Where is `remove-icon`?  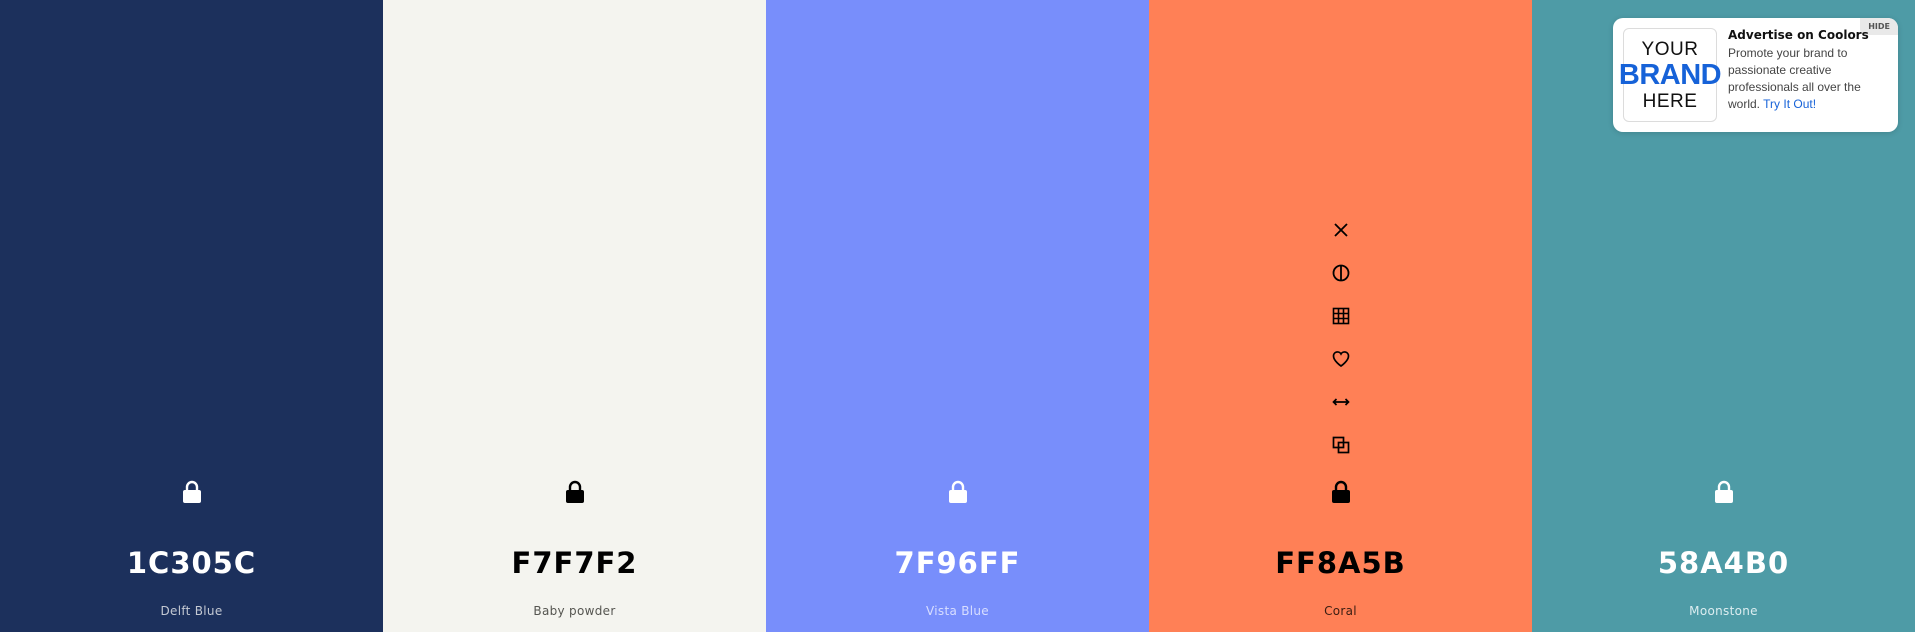
remove-icon is located at coordinates (1341, 230).